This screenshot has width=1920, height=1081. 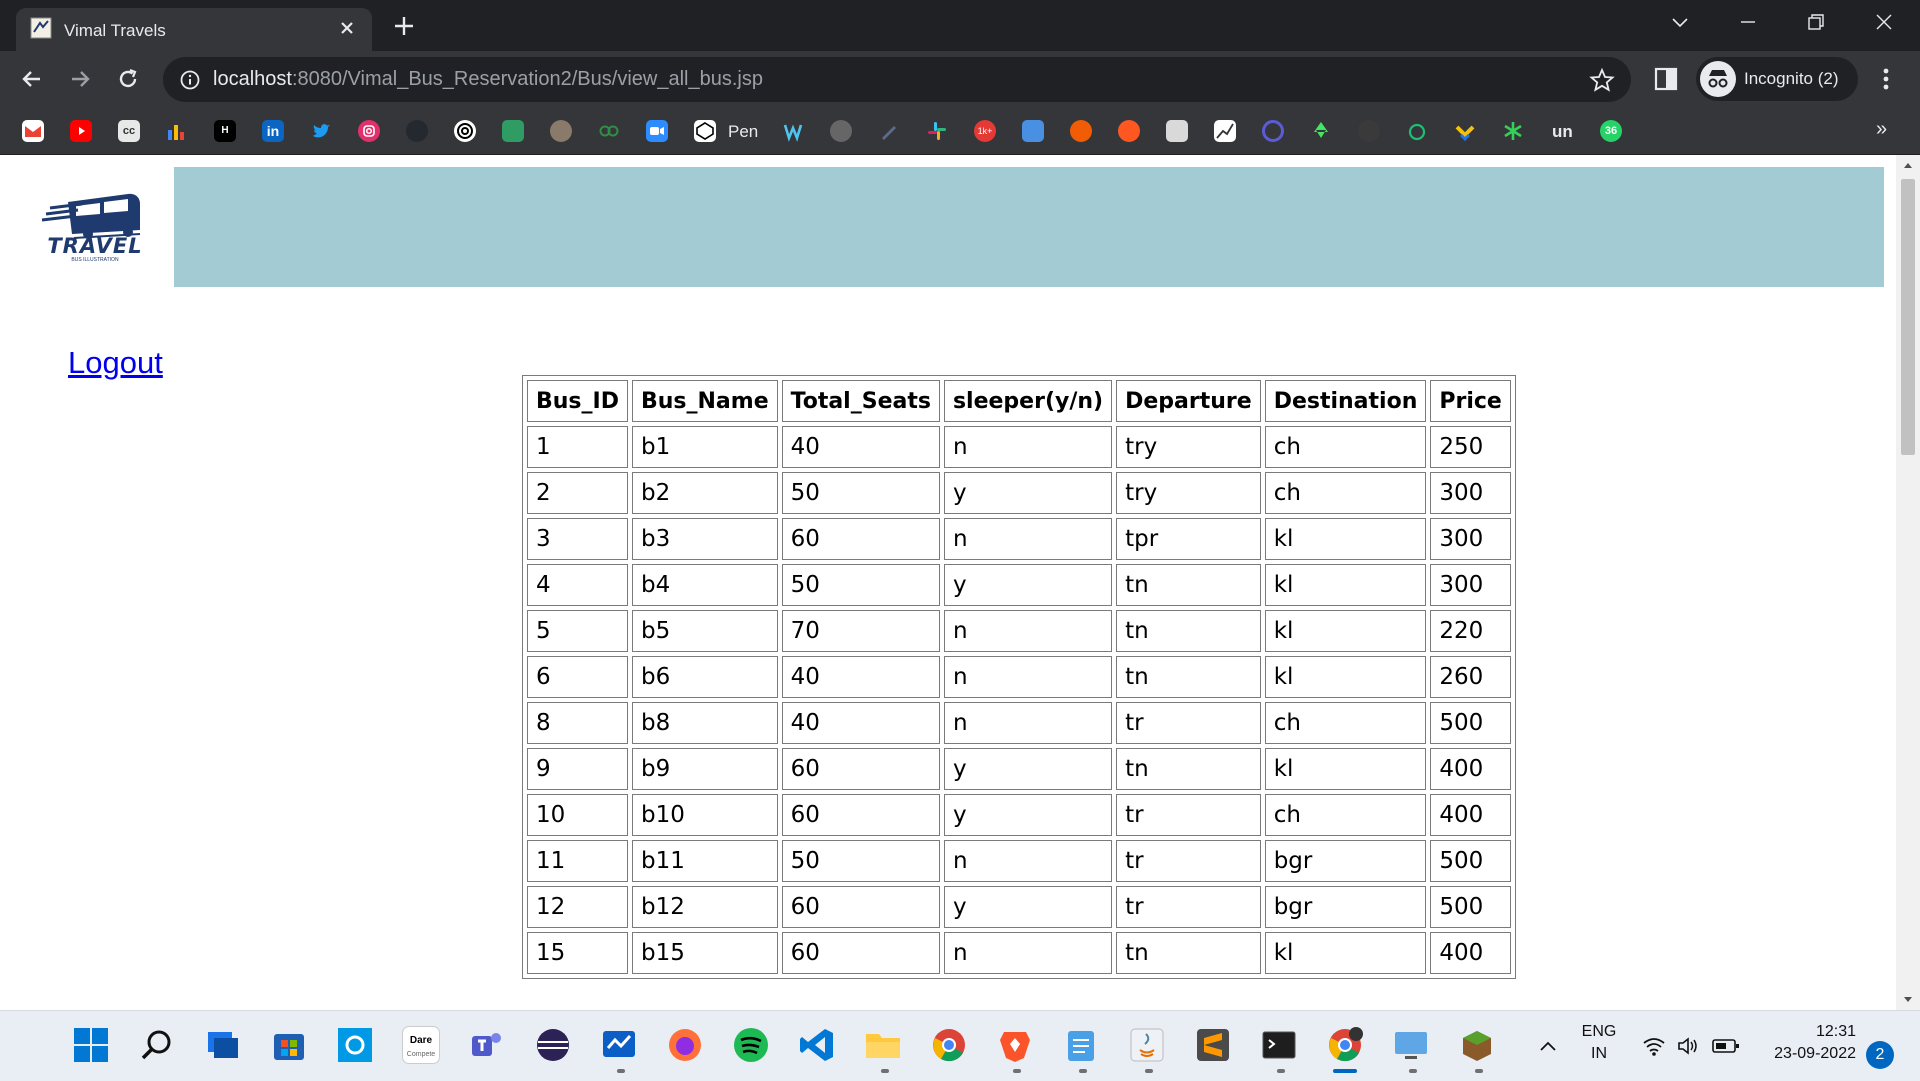 What do you see at coordinates (841, 131) in the screenshot?
I see `globe-icon` at bounding box center [841, 131].